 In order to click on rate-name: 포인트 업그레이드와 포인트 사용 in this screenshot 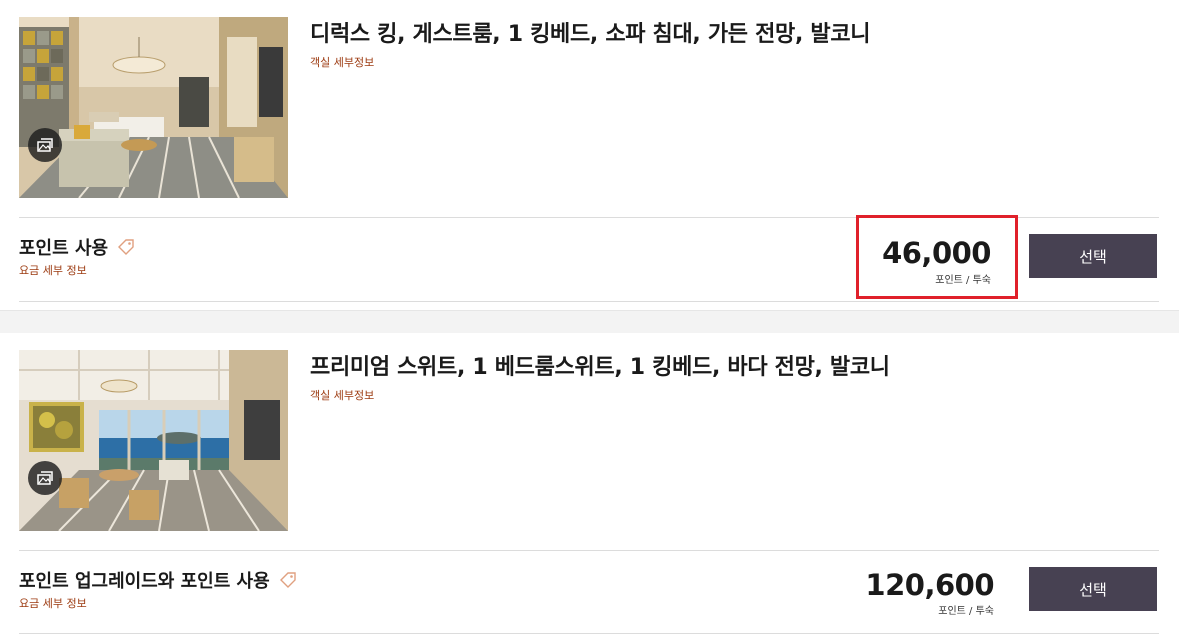, I will do `click(158, 580)`.